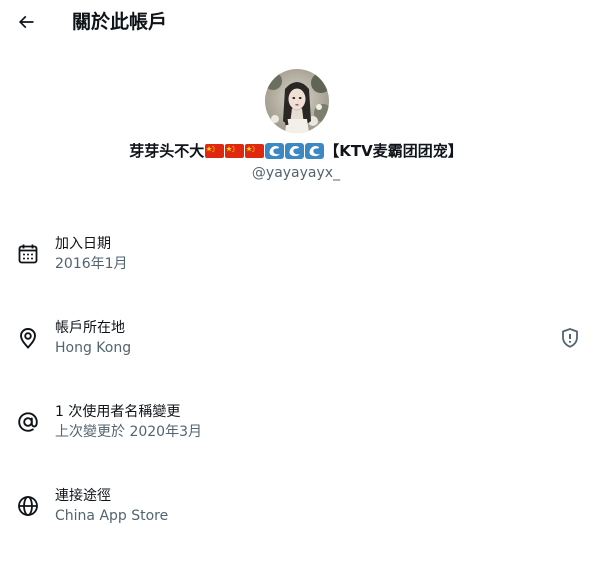  I want to click on connected-via-value: China App Store, so click(112, 516).